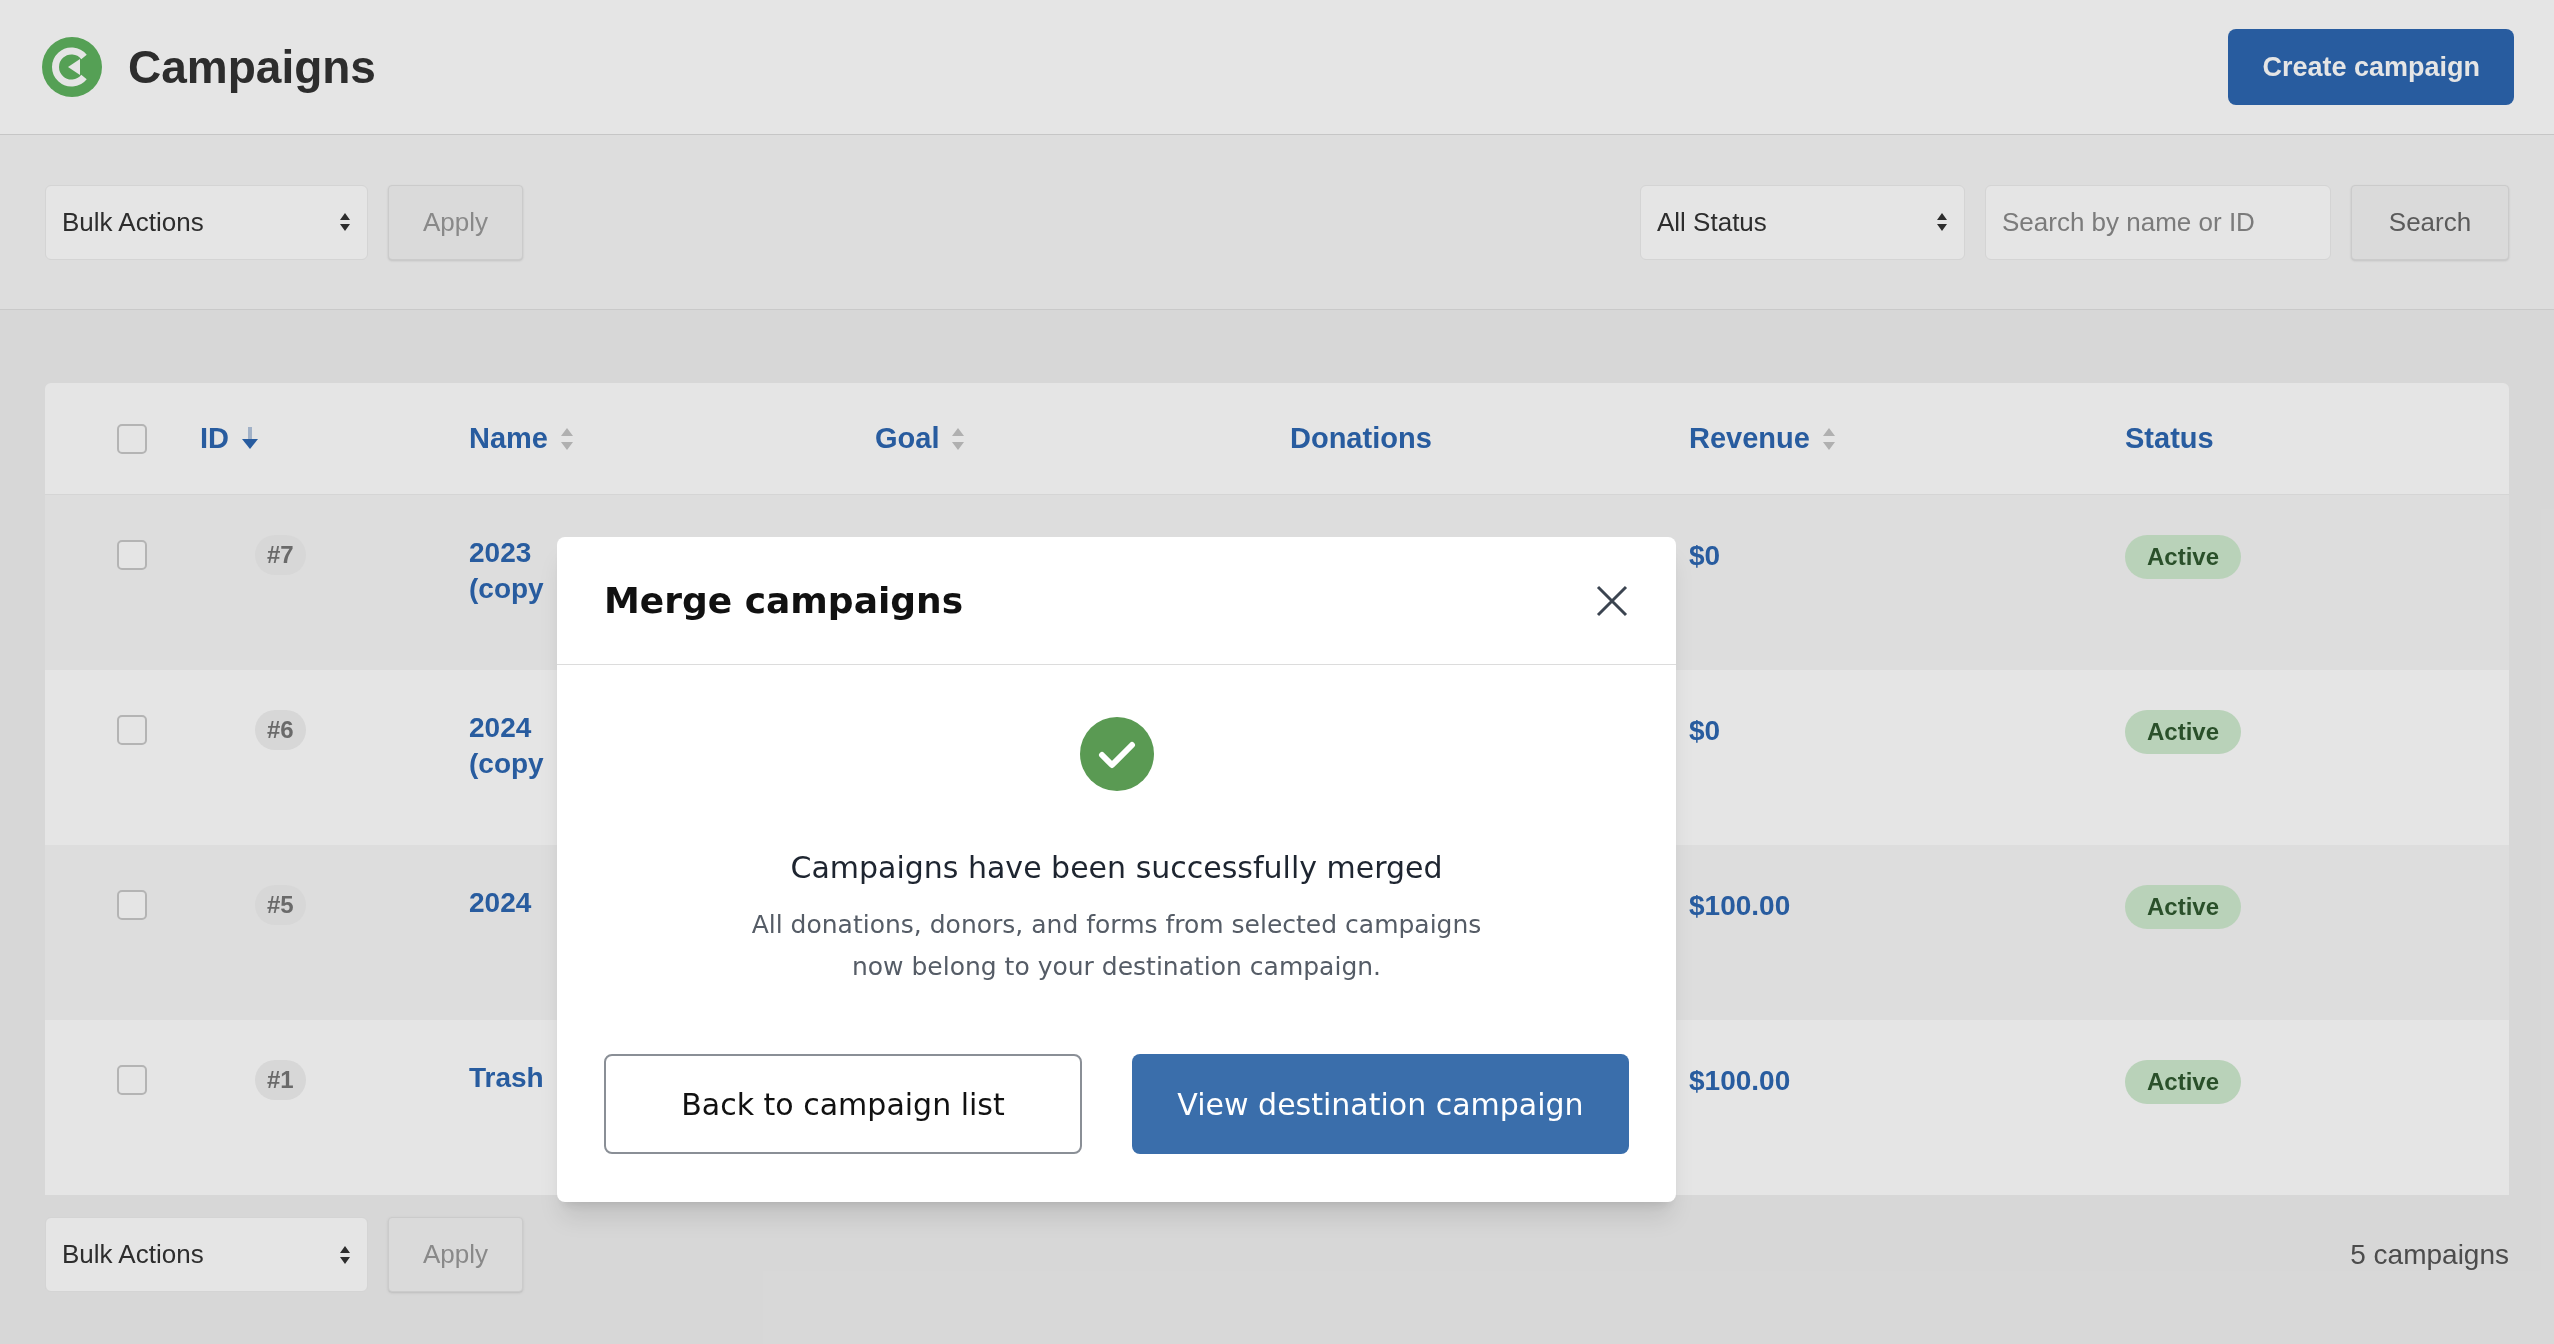 This screenshot has height=1344, width=2554. I want to click on column-header: Donations, so click(1361, 438).